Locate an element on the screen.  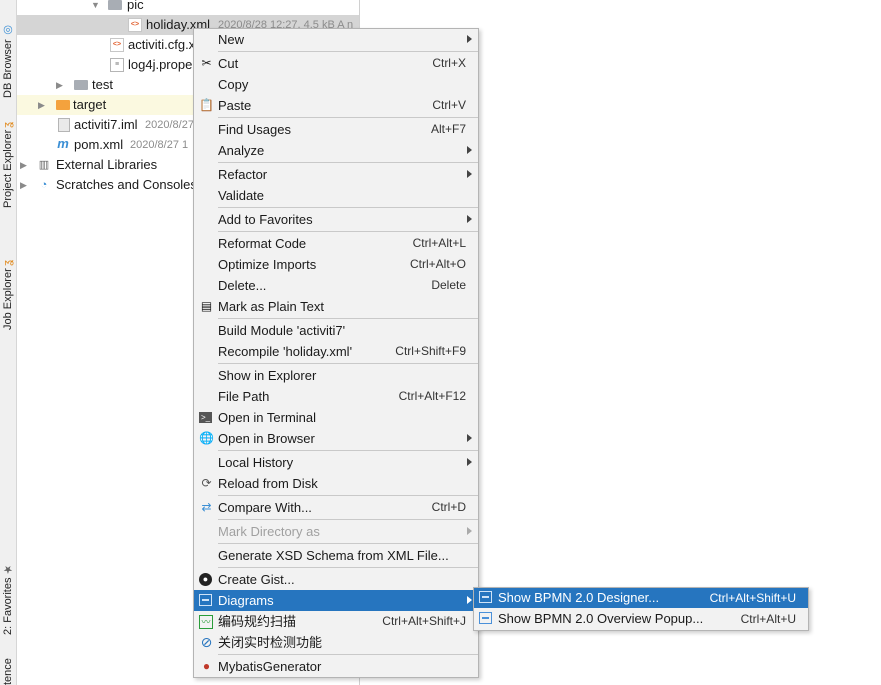
menu-item-label: Recompile 'holiday.xml' is located at coordinates (285, 351).